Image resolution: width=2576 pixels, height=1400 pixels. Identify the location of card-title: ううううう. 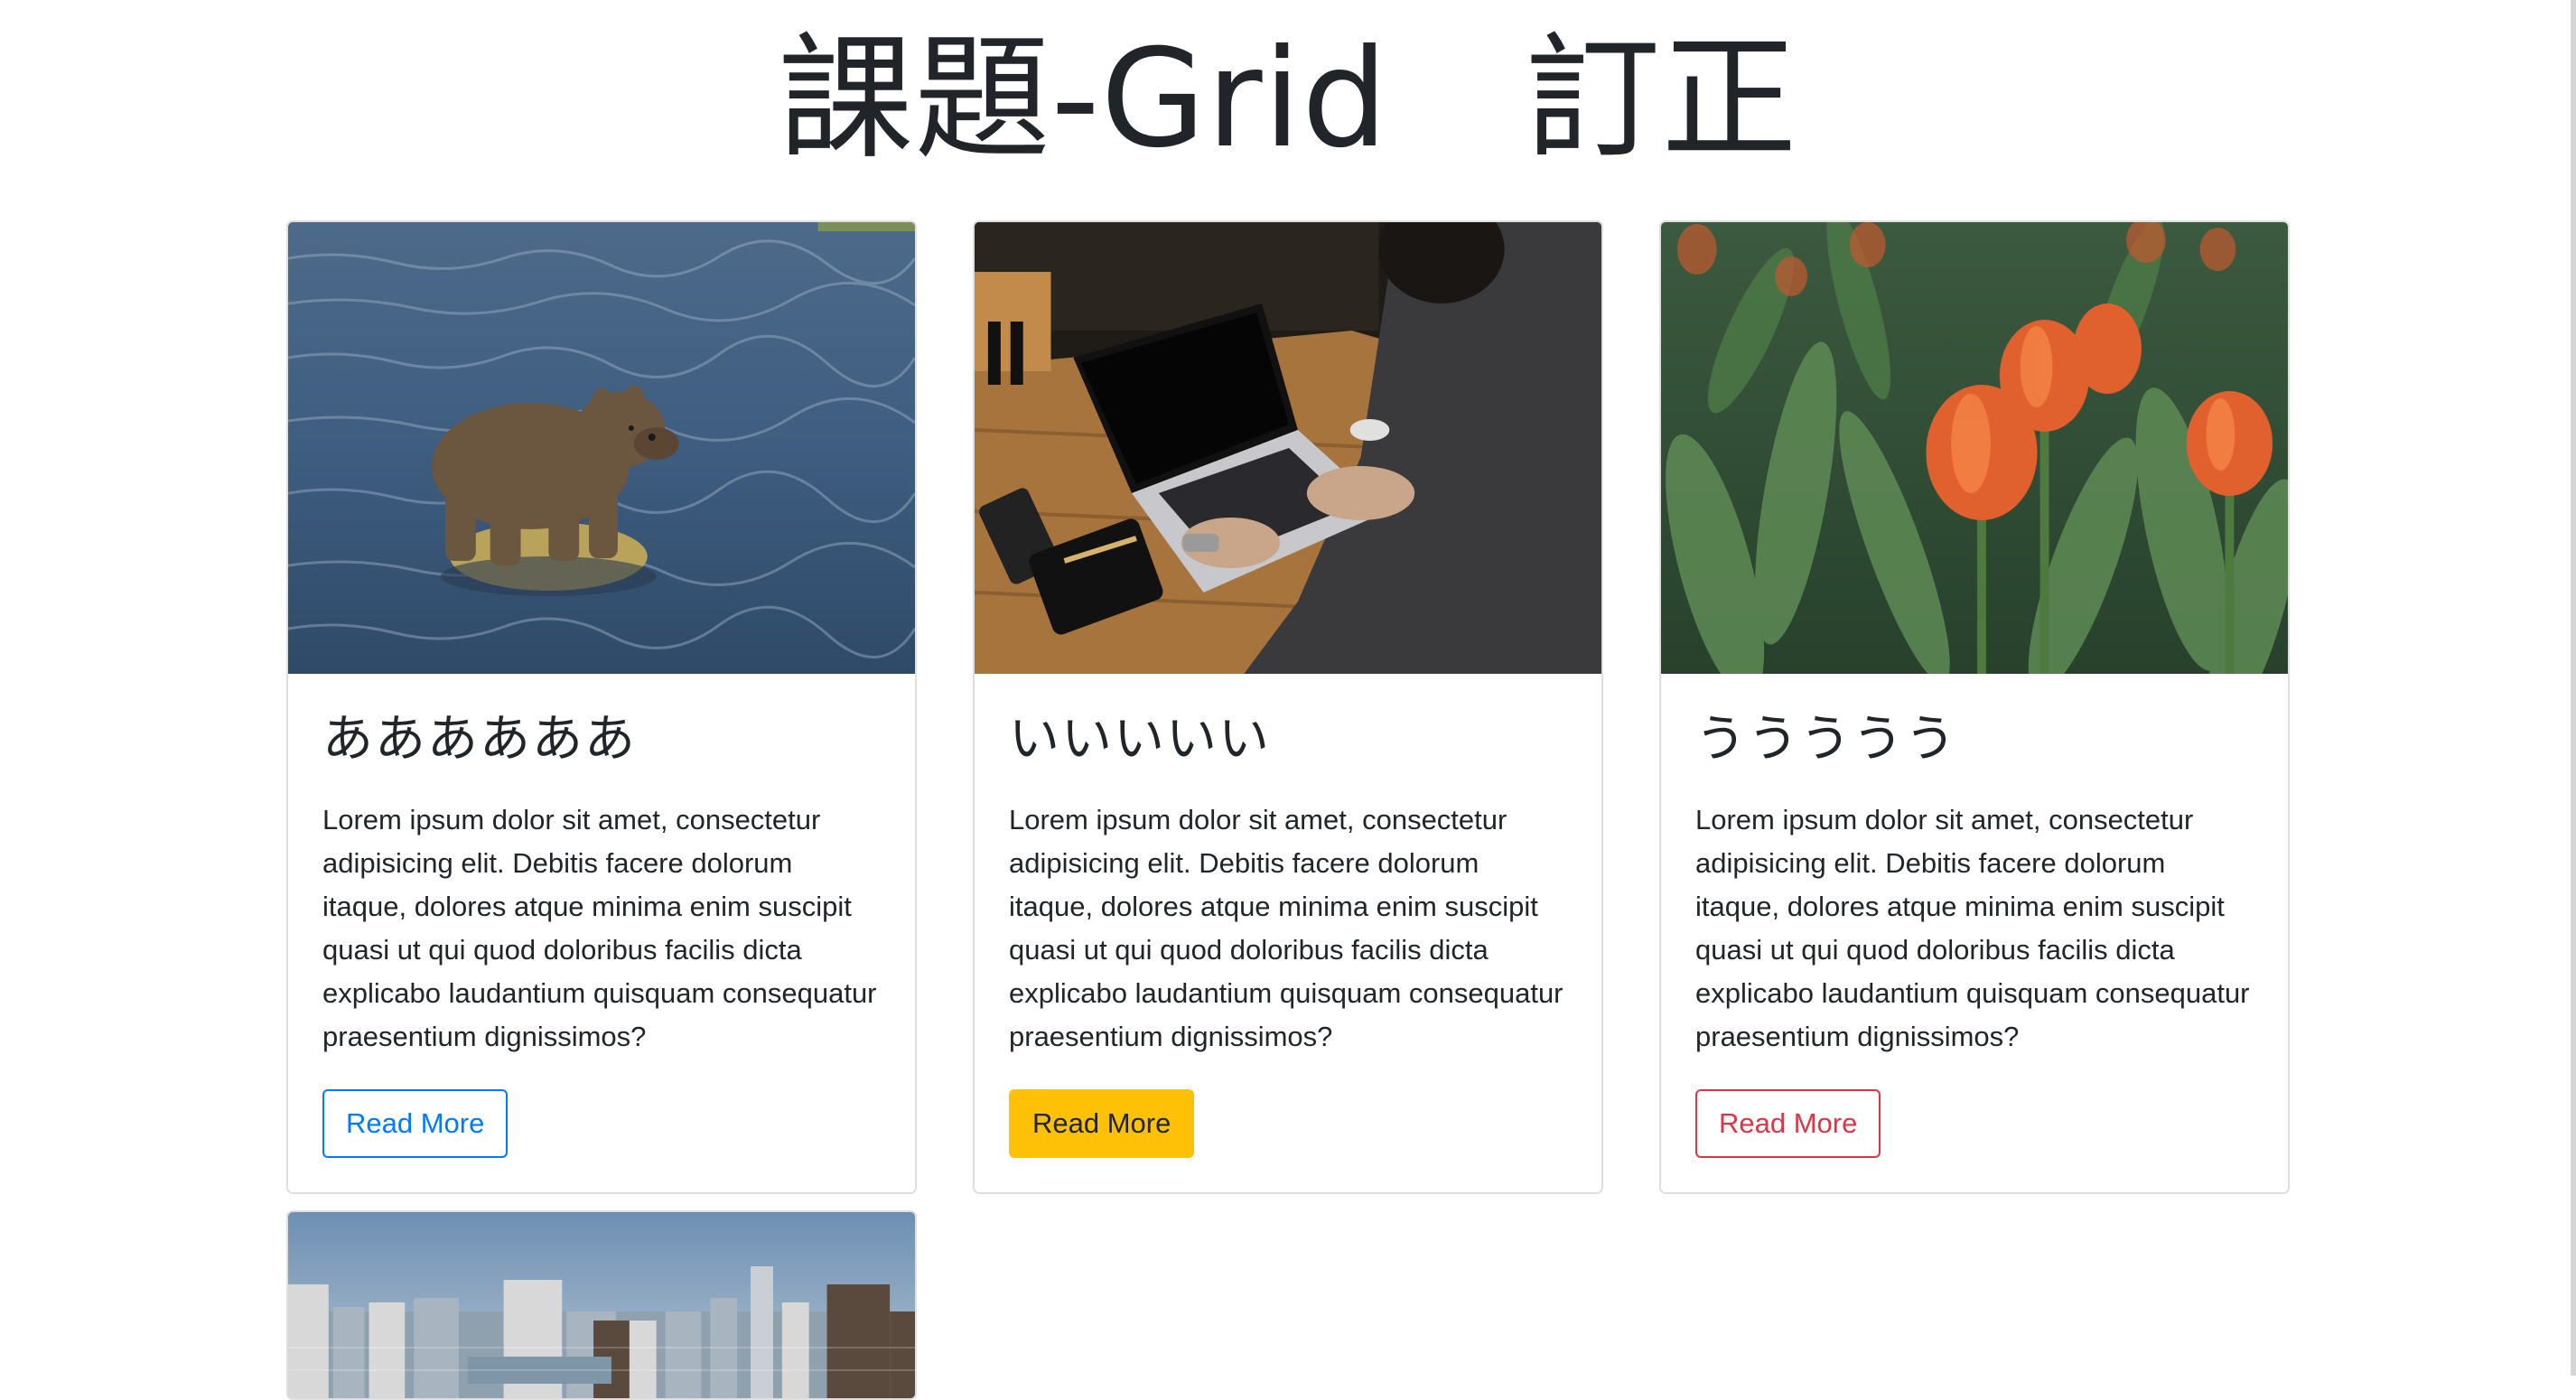
(1826, 739).